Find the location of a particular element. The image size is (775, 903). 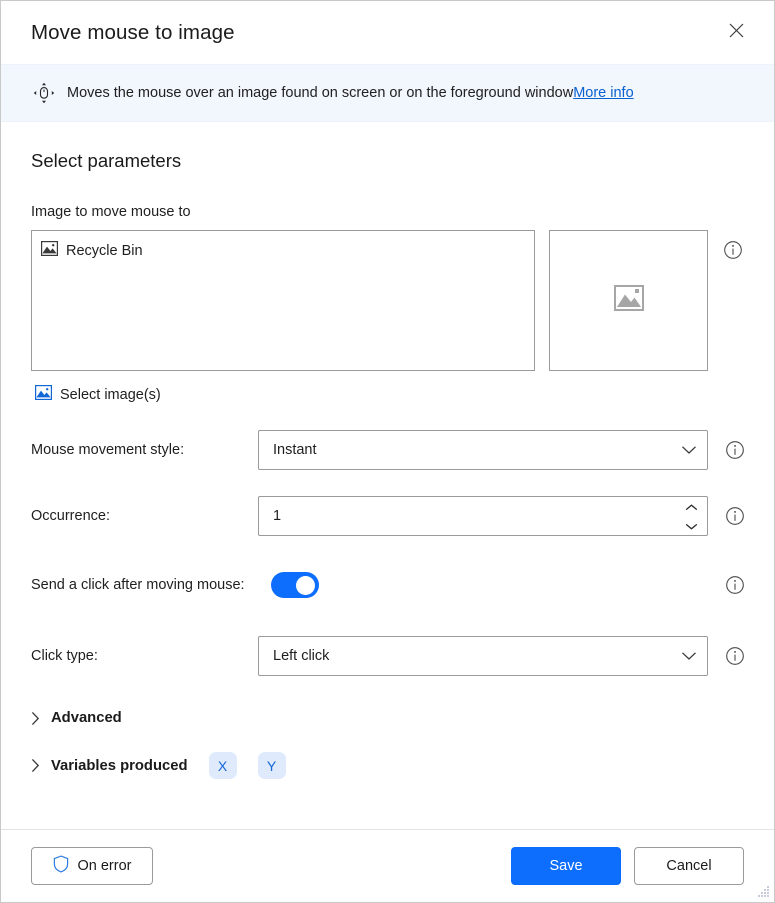

cancel-label: Cancel is located at coordinates (689, 866).